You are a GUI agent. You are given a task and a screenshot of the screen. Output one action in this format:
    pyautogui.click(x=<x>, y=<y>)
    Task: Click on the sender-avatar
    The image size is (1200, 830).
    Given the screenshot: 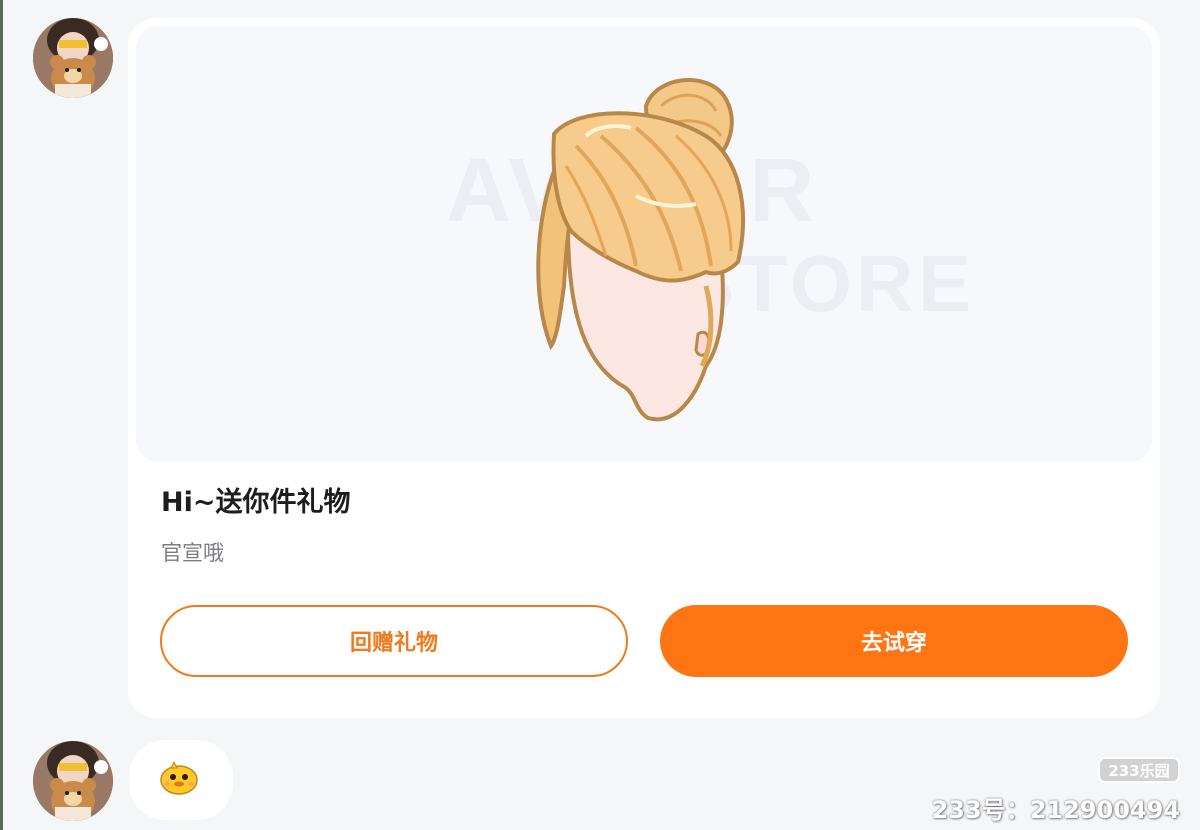 What is the action you would take?
    pyautogui.click(x=73, y=58)
    